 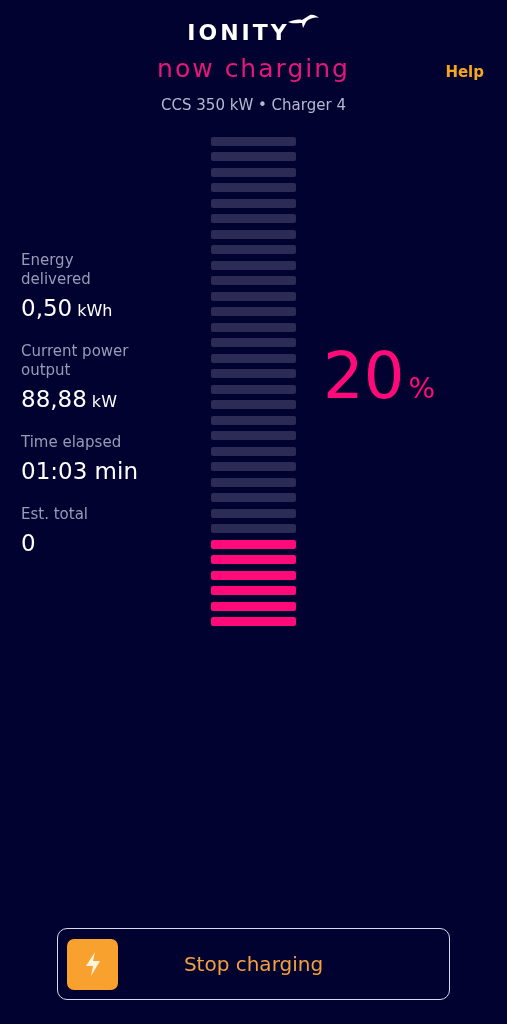 What do you see at coordinates (80, 471) in the screenshot?
I see `stat-value: 01:03 min` at bounding box center [80, 471].